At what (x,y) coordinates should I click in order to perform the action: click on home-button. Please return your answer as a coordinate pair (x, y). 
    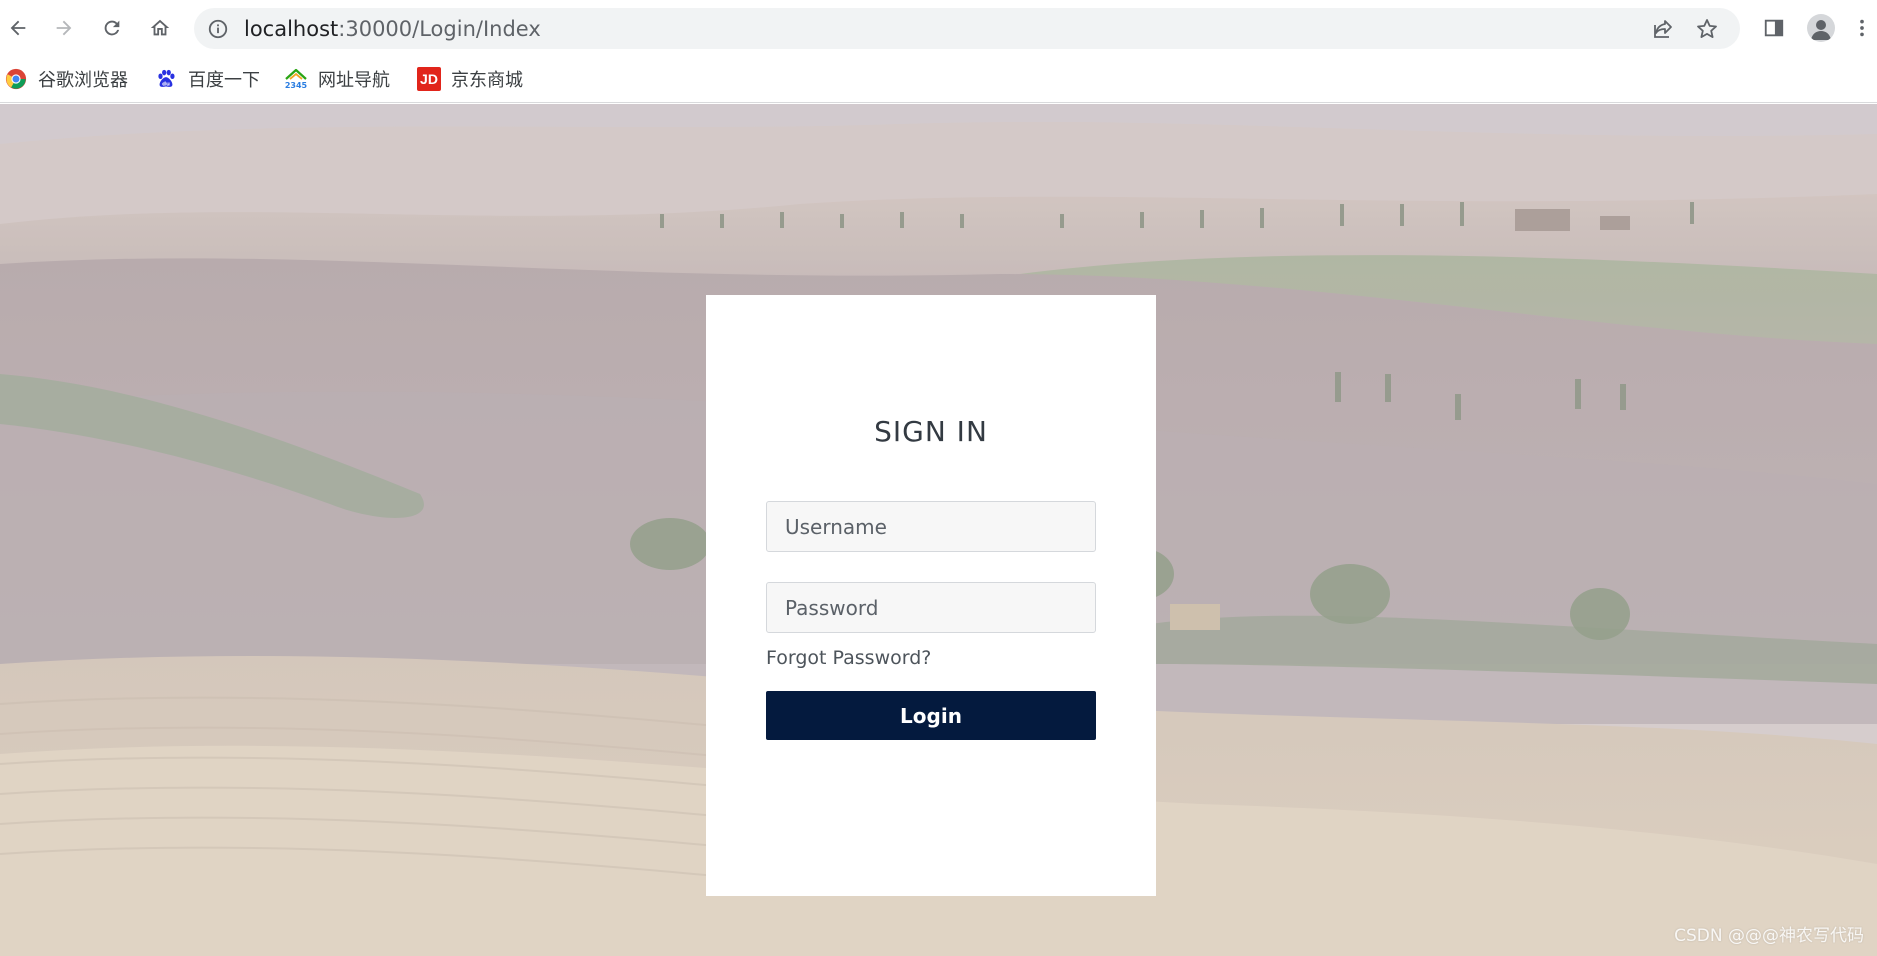
    Looking at the image, I should click on (160, 28).